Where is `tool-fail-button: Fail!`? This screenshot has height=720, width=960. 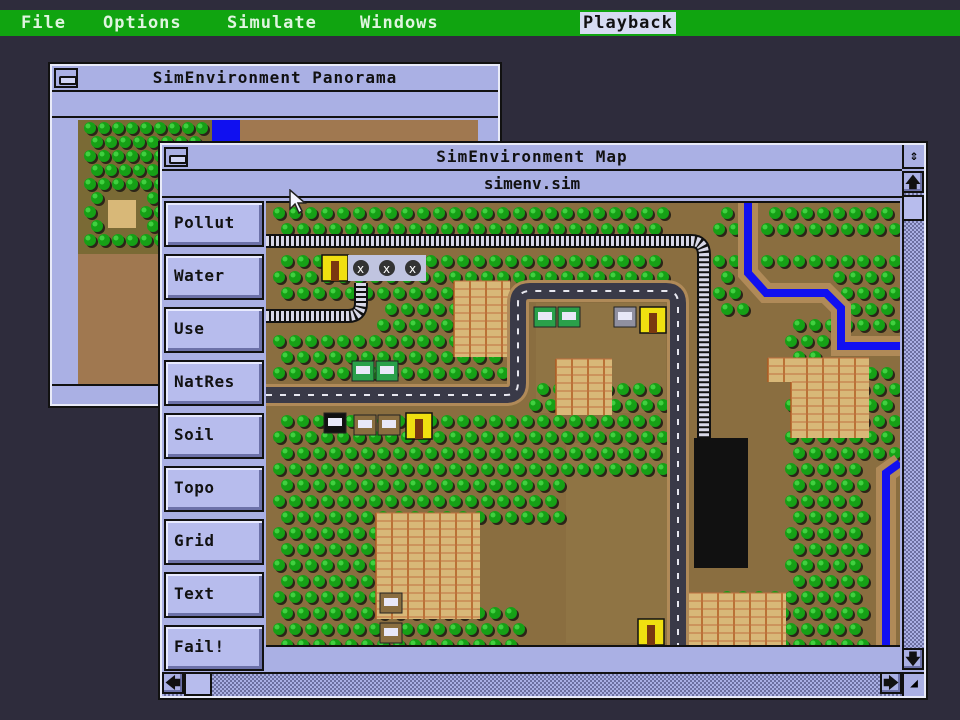
tool-fail-button: Fail! is located at coordinates (214, 648).